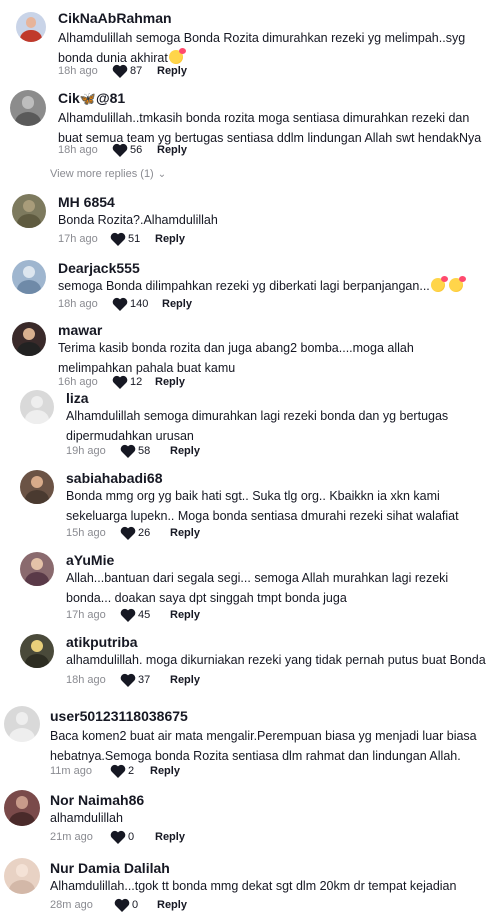 Image resolution: width=500 pixels, height=923 pixels. I want to click on chevron-down-icon: ⌄, so click(162, 174).